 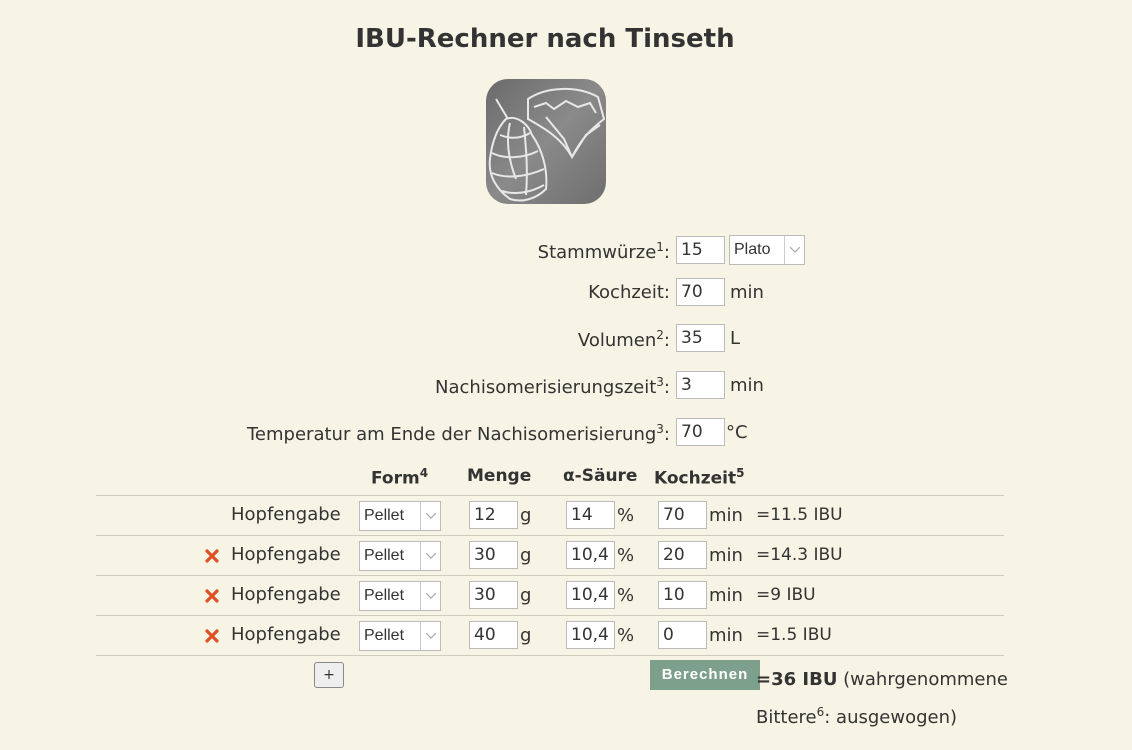 I want to click on page-title: IBU-Rechner nach Tinseth, so click(x=545, y=39).